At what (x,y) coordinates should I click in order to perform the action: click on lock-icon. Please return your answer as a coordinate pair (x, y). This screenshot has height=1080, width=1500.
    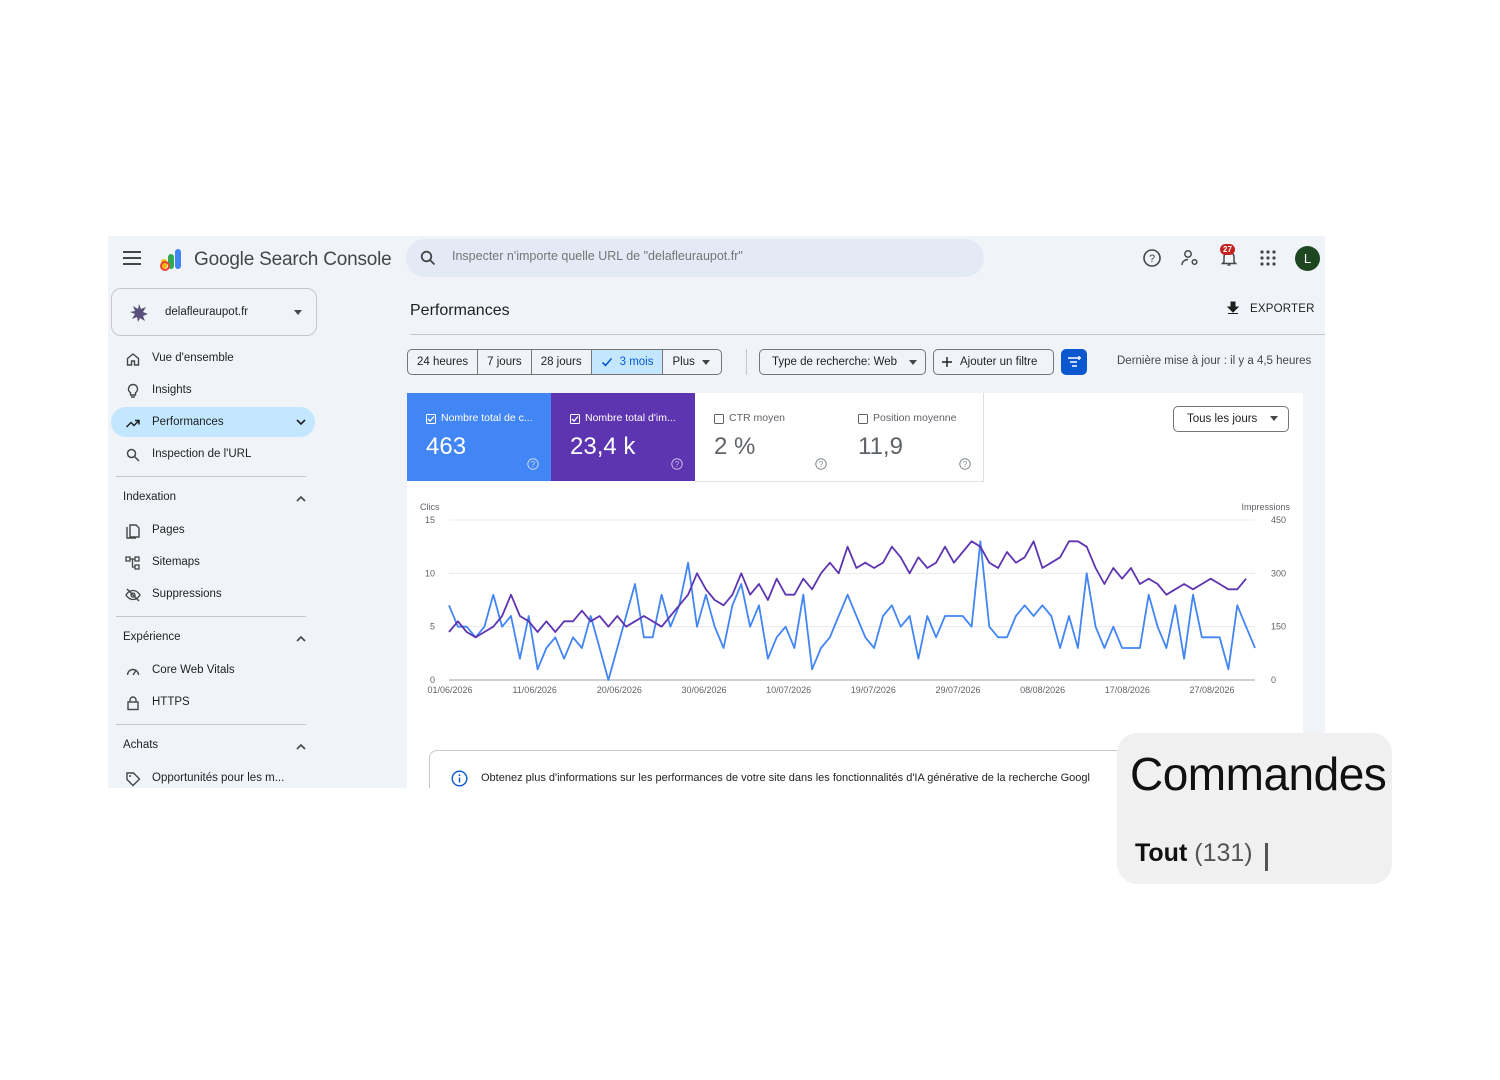
    Looking at the image, I should click on (133, 703).